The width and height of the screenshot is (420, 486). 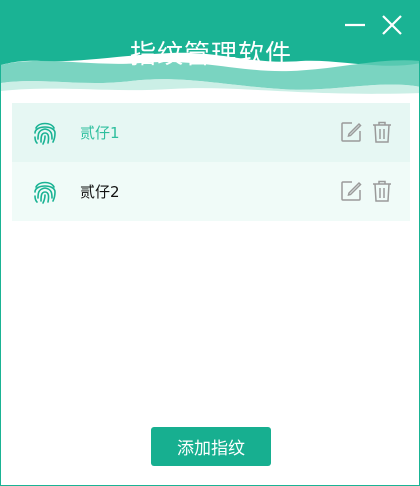 I want to click on close-button, so click(x=392, y=25).